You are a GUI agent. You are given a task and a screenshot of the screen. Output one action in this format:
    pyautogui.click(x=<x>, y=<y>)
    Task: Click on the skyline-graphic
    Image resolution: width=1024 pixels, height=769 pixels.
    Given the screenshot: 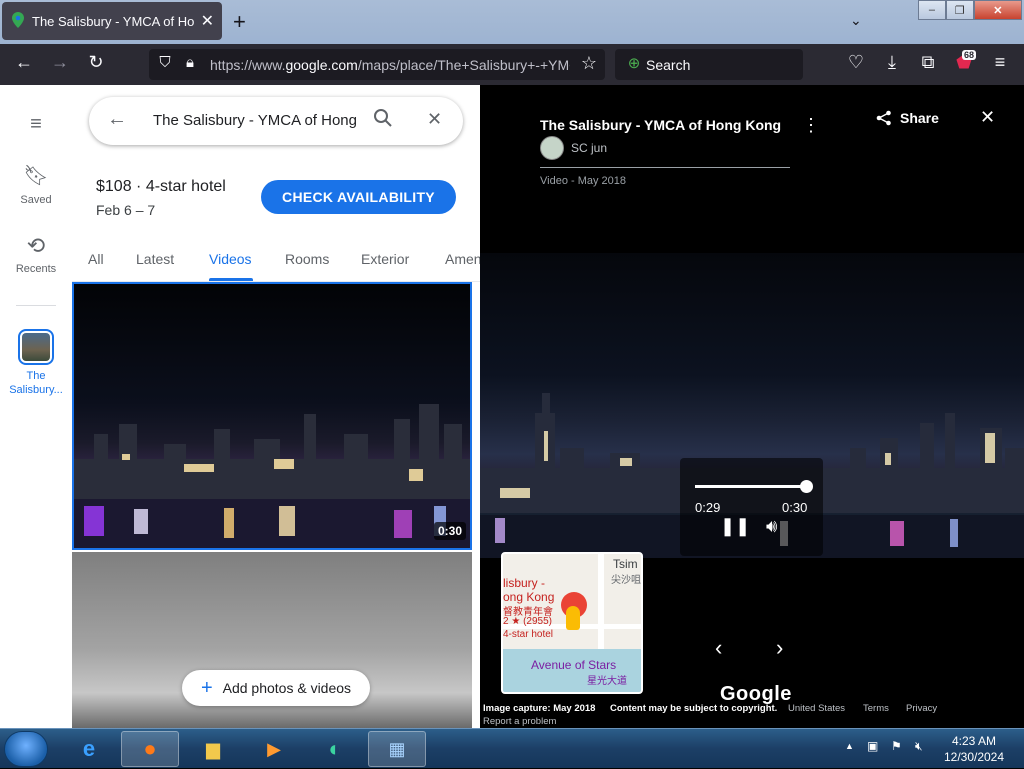 What is the action you would take?
    pyautogui.click(x=272, y=476)
    